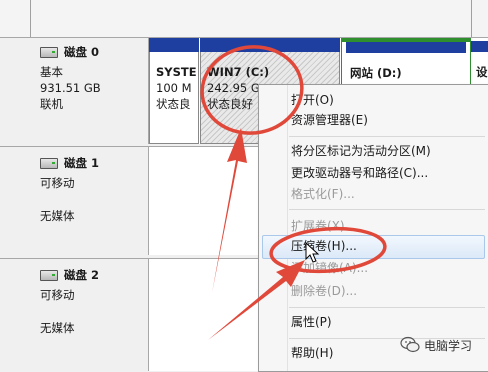 The width and height of the screenshot is (488, 372). What do you see at coordinates (230, 104) in the screenshot?
I see `partition-status: 状态良好` at bounding box center [230, 104].